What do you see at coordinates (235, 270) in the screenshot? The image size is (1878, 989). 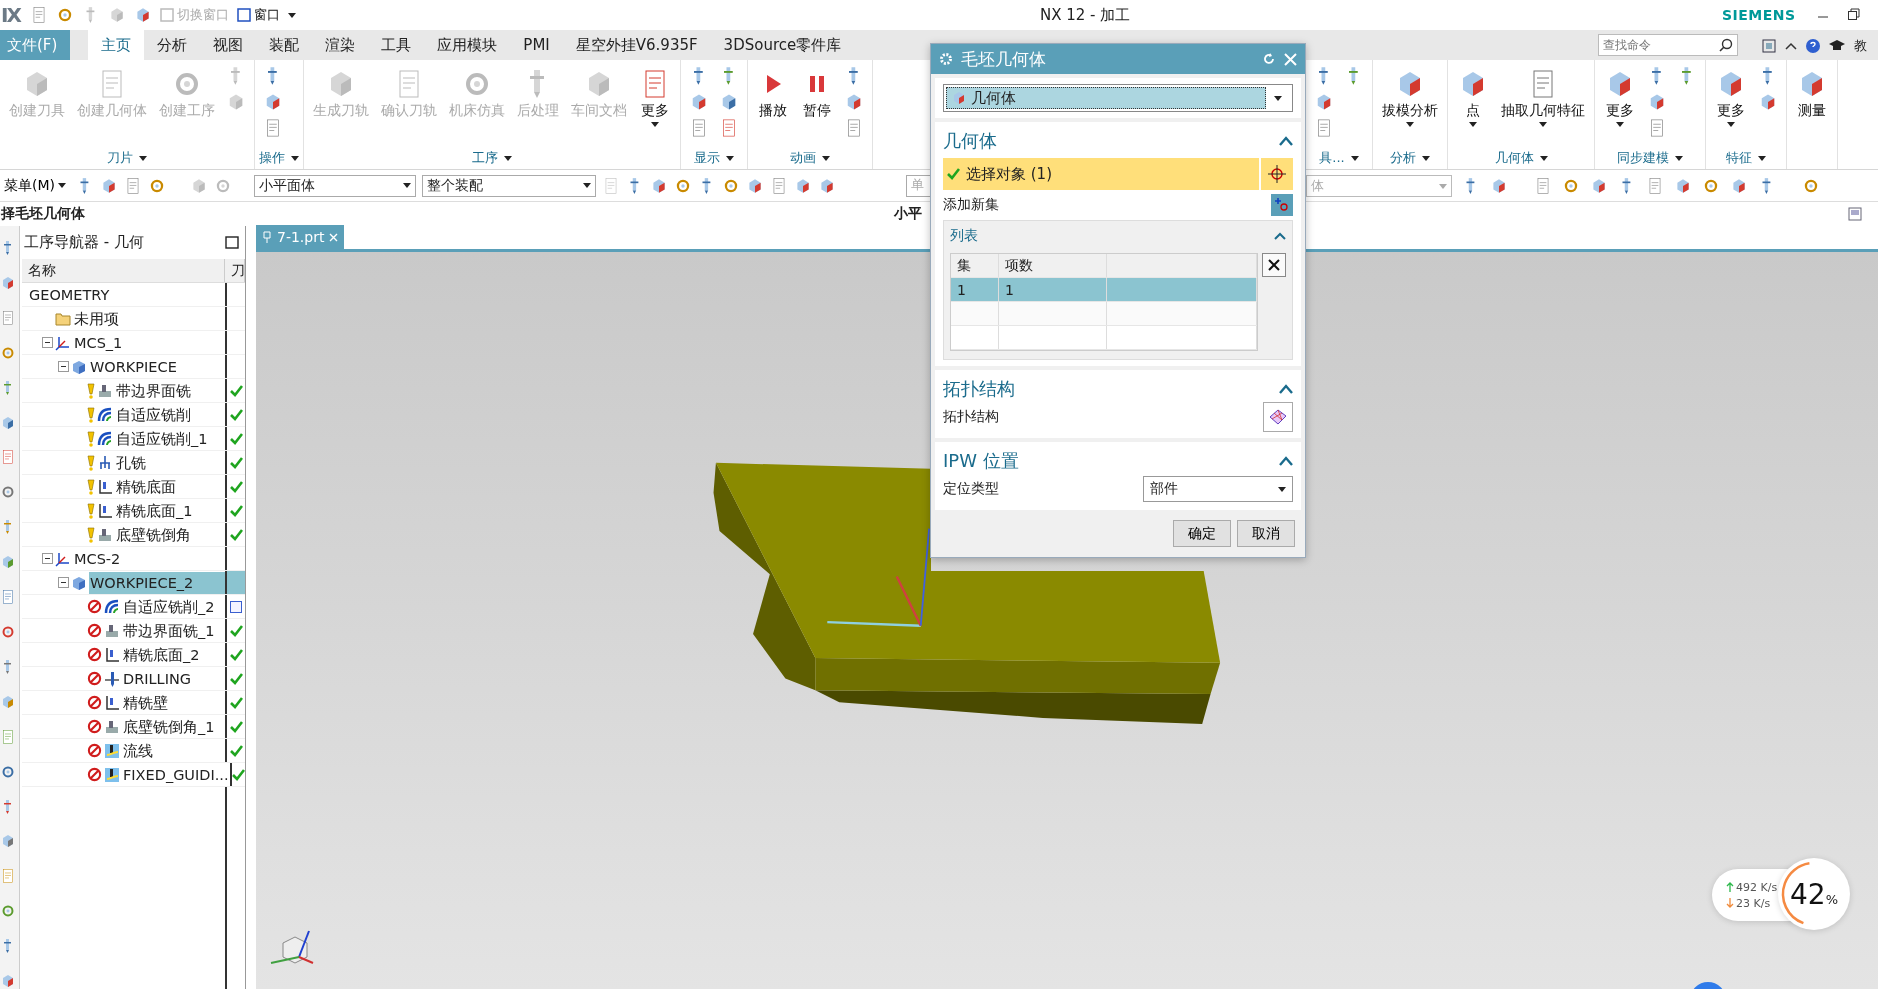 I see `column-header: 刀` at bounding box center [235, 270].